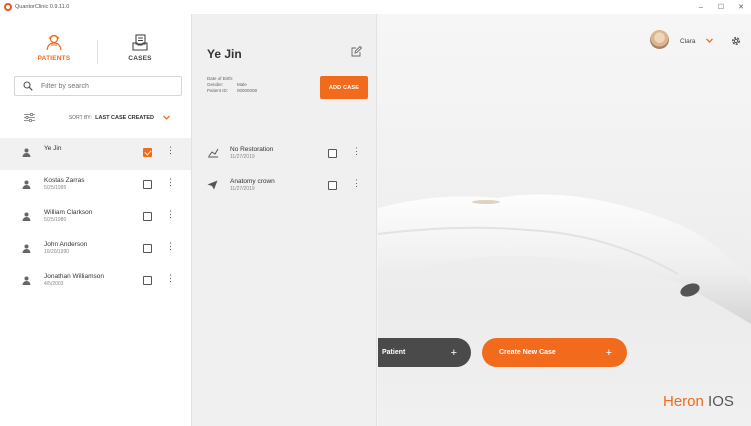 Image resolution: width=751 pixels, height=426 pixels. What do you see at coordinates (224, 54) in the screenshot?
I see `patient-detail-name: Ye Jin` at bounding box center [224, 54].